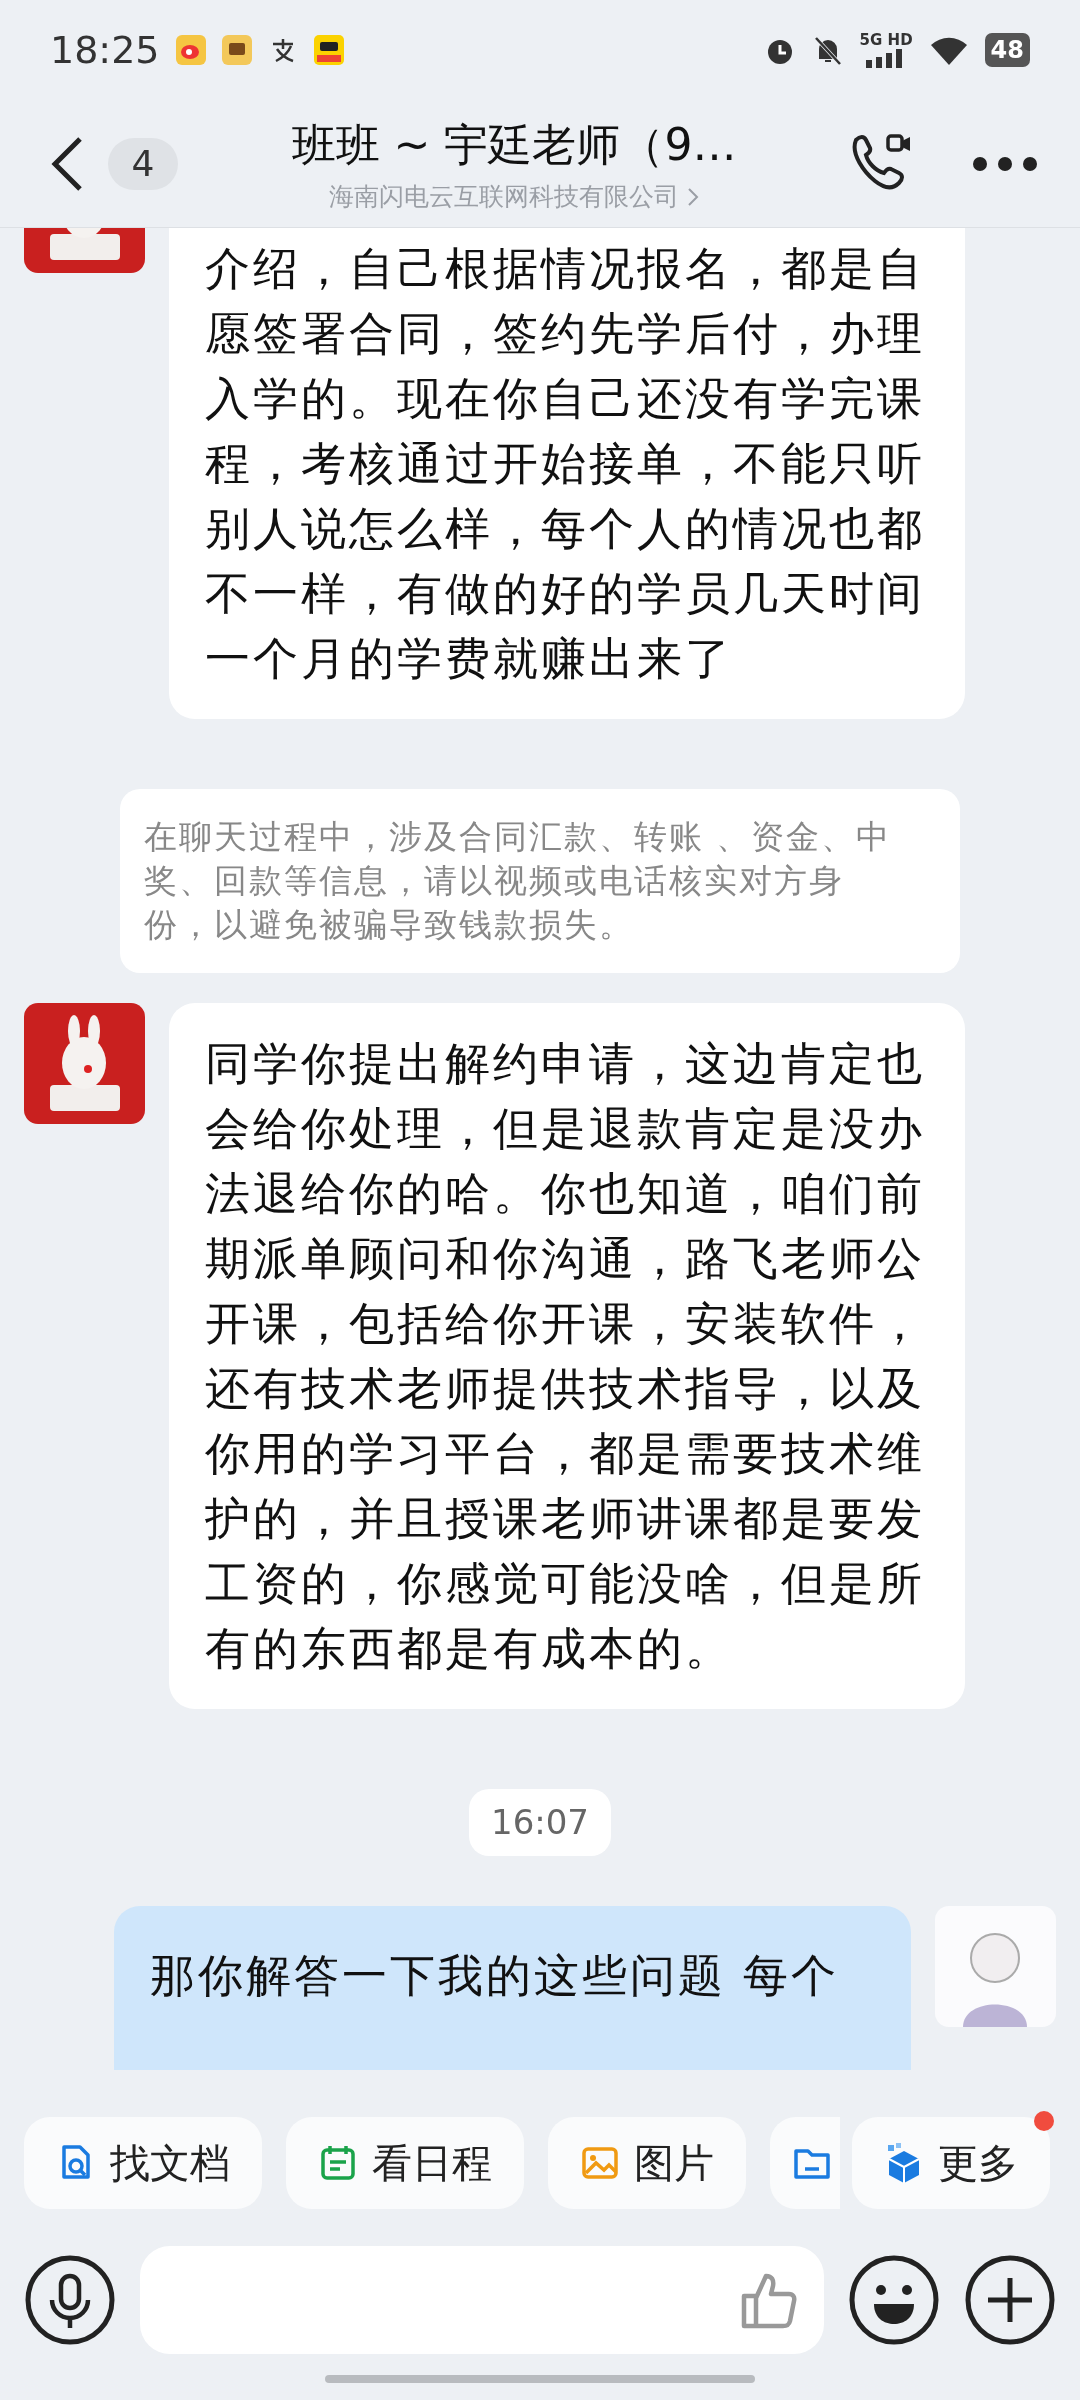 This screenshot has height=2400, width=1080. What do you see at coordinates (70, 2300) in the screenshot?
I see `microphone-icon` at bounding box center [70, 2300].